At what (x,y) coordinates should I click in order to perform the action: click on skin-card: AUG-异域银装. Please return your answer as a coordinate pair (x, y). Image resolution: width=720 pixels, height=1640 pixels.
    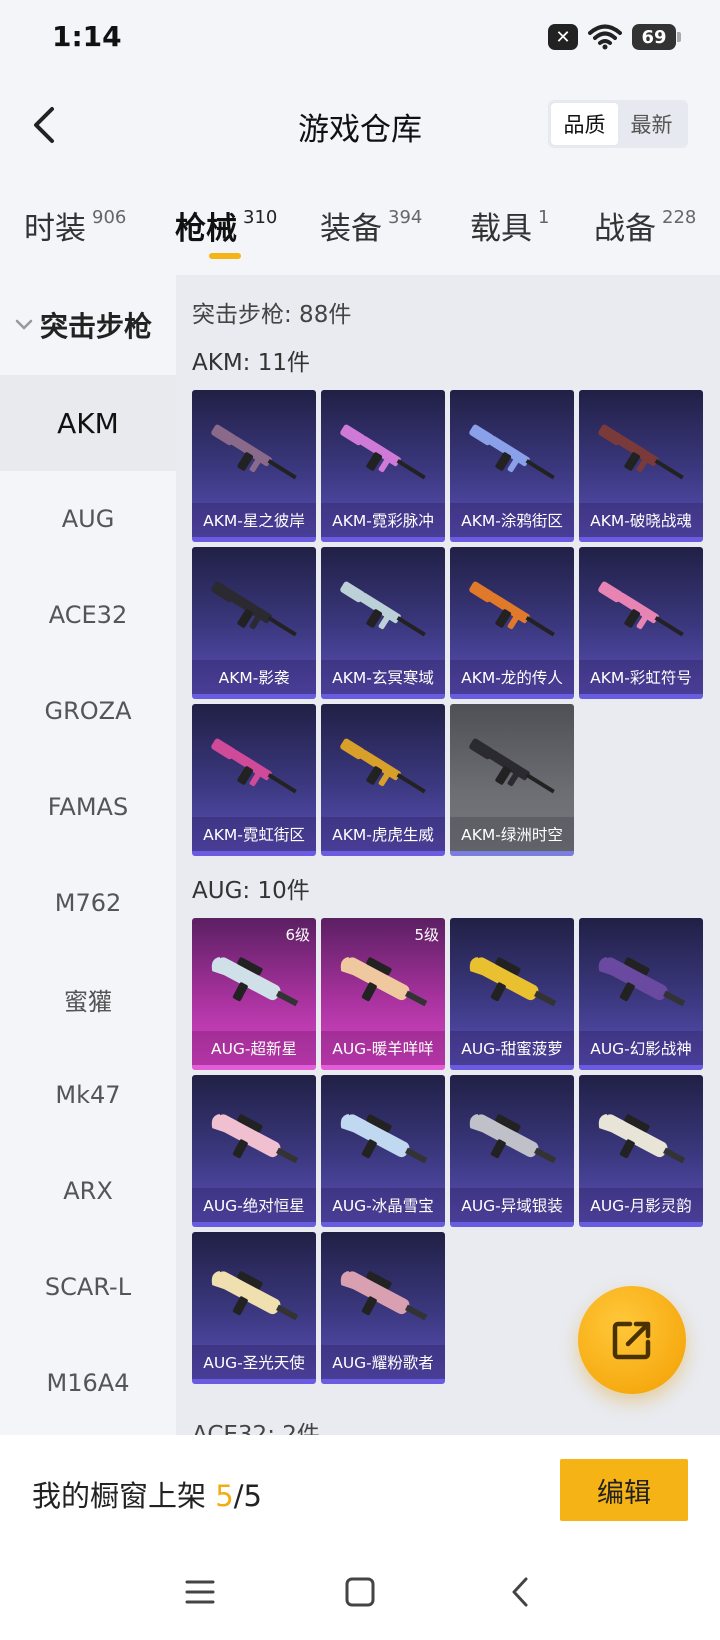
    Looking at the image, I should click on (512, 1151).